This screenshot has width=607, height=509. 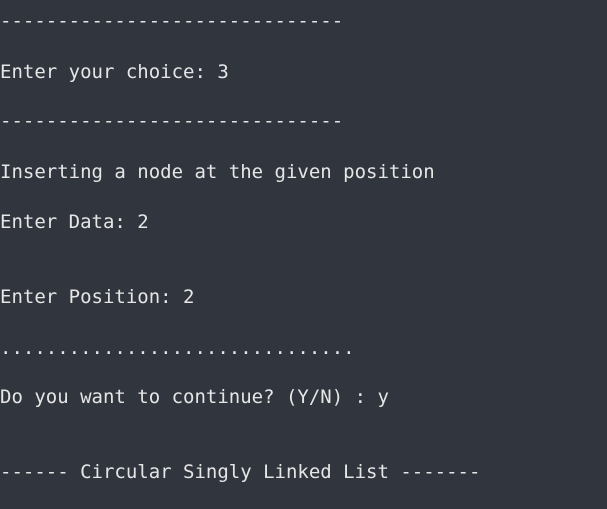 I want to click on continue-prompt: Do you want to continue? (Y/N) : y, so click(x=194, y=397).